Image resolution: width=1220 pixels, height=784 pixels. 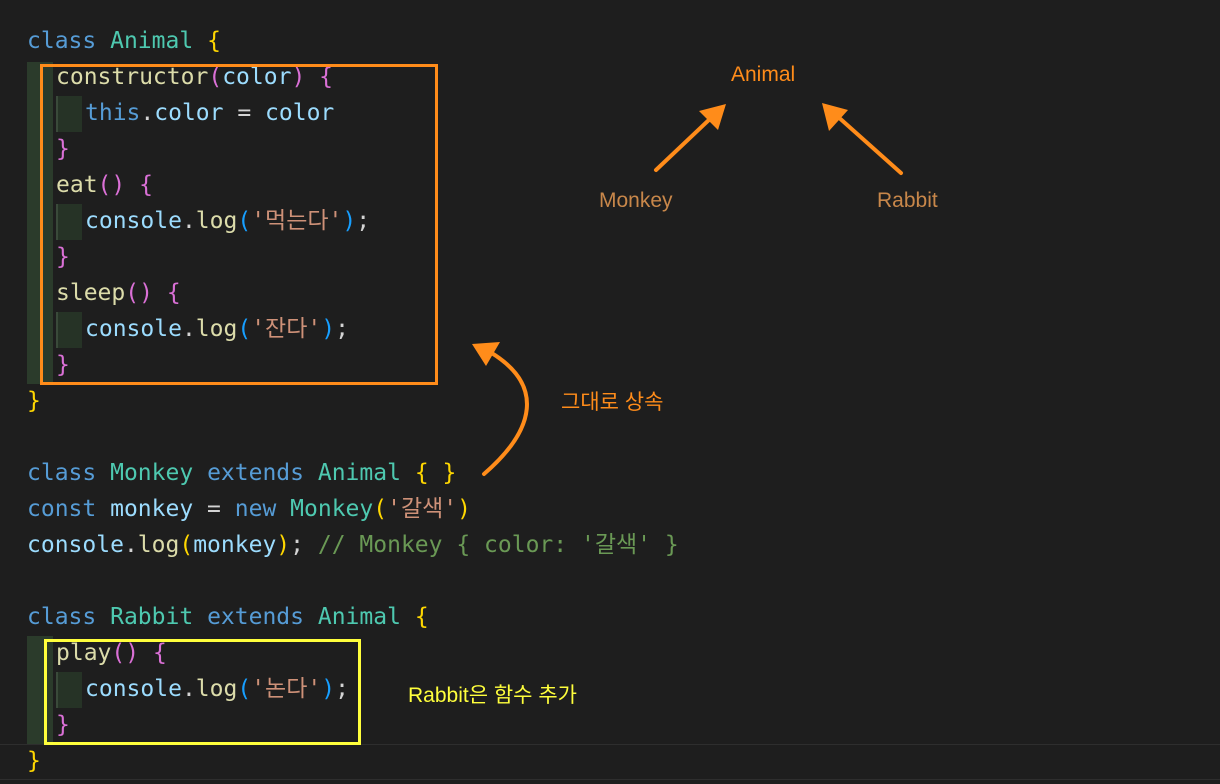 What do you see at coordinates (492, 695) in the screenshot?
I see `rabbit-note-label: Rabbit은 함수 추가` at bounding box center [492, 695].